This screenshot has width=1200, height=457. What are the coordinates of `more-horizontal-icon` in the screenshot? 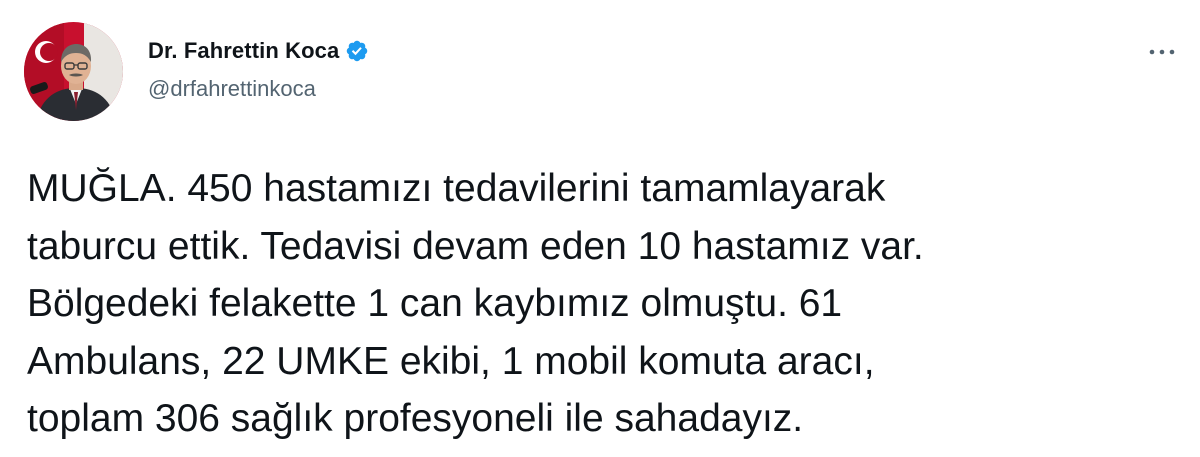 It's located at (1162, 52).